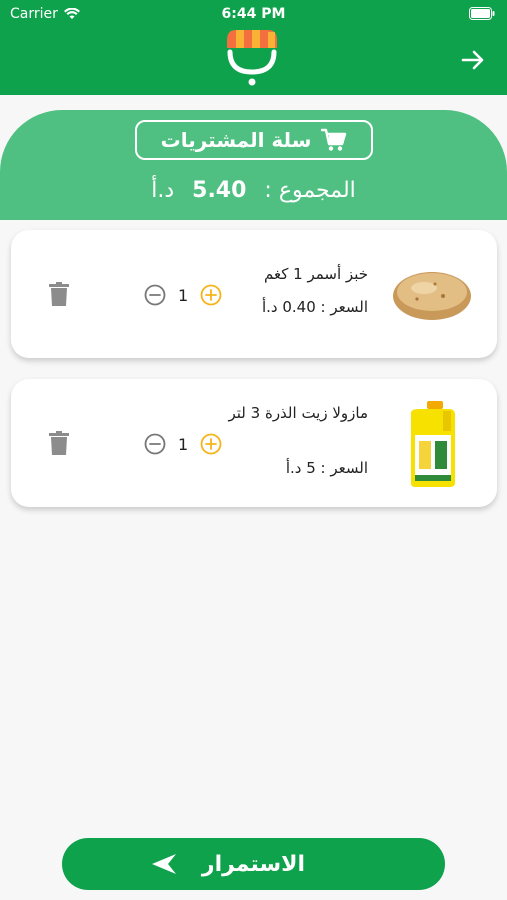  Describe the element at coordinates (433, 444) in the screenshot. I see `corn-oil-bottle-image` at that location.